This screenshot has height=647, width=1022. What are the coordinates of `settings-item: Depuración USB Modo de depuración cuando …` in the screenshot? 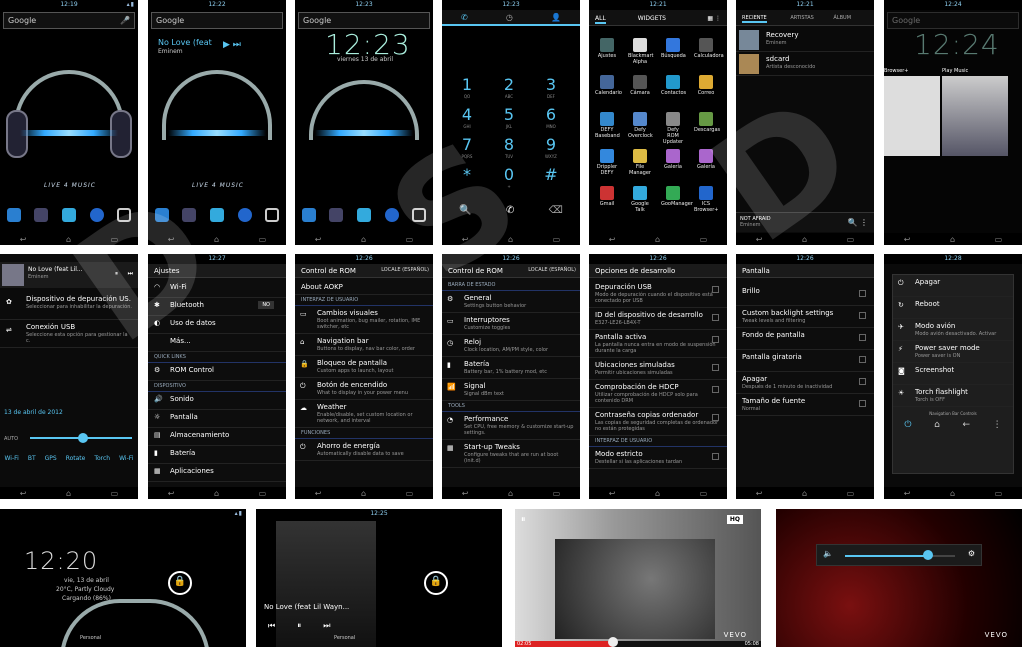 It's located at (658, 294).